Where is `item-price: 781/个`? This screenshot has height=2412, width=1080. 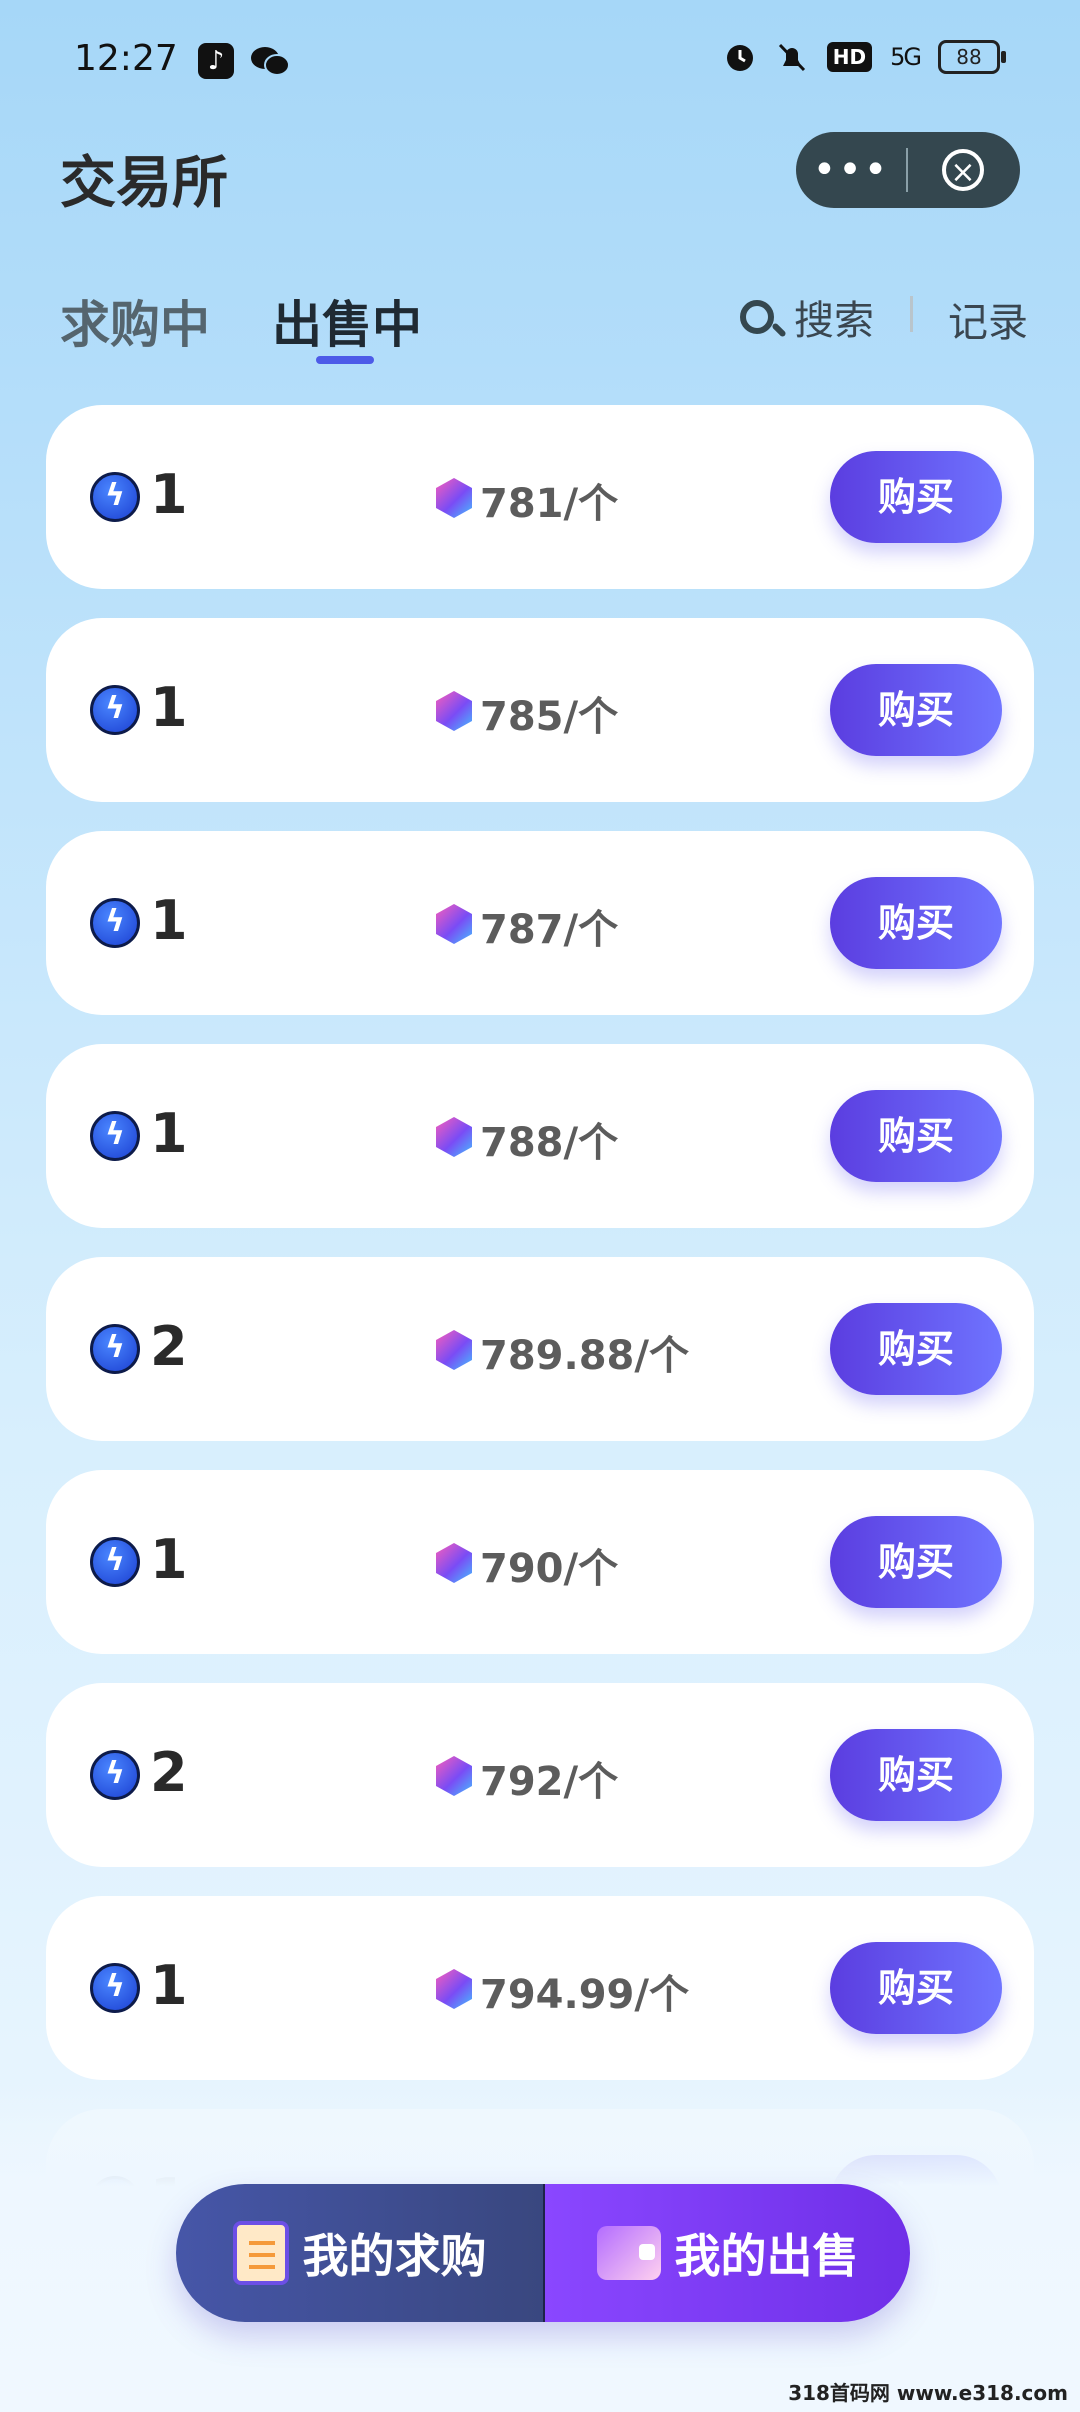 item-price: 781/个 is located at coordinates (549, 504).